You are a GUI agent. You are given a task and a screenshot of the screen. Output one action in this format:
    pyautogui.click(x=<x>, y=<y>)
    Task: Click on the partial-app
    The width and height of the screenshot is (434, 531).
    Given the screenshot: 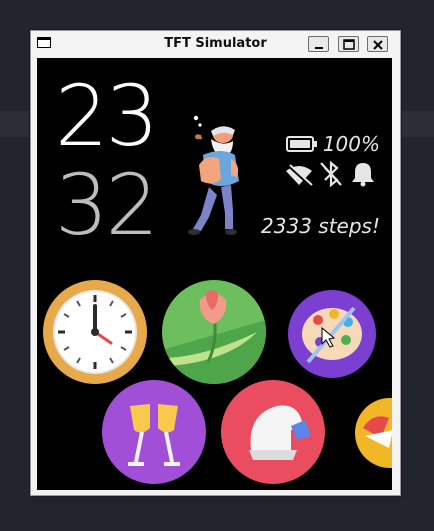 What is the action you would take?
    pyautogui.click(x=373, y=433)
    